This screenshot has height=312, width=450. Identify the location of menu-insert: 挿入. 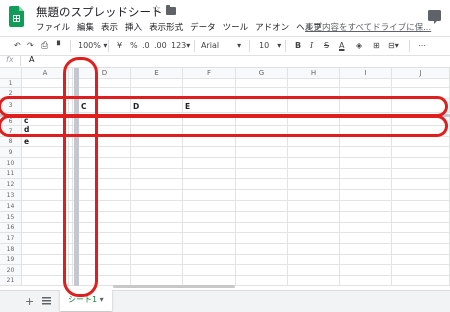
(133, 27).